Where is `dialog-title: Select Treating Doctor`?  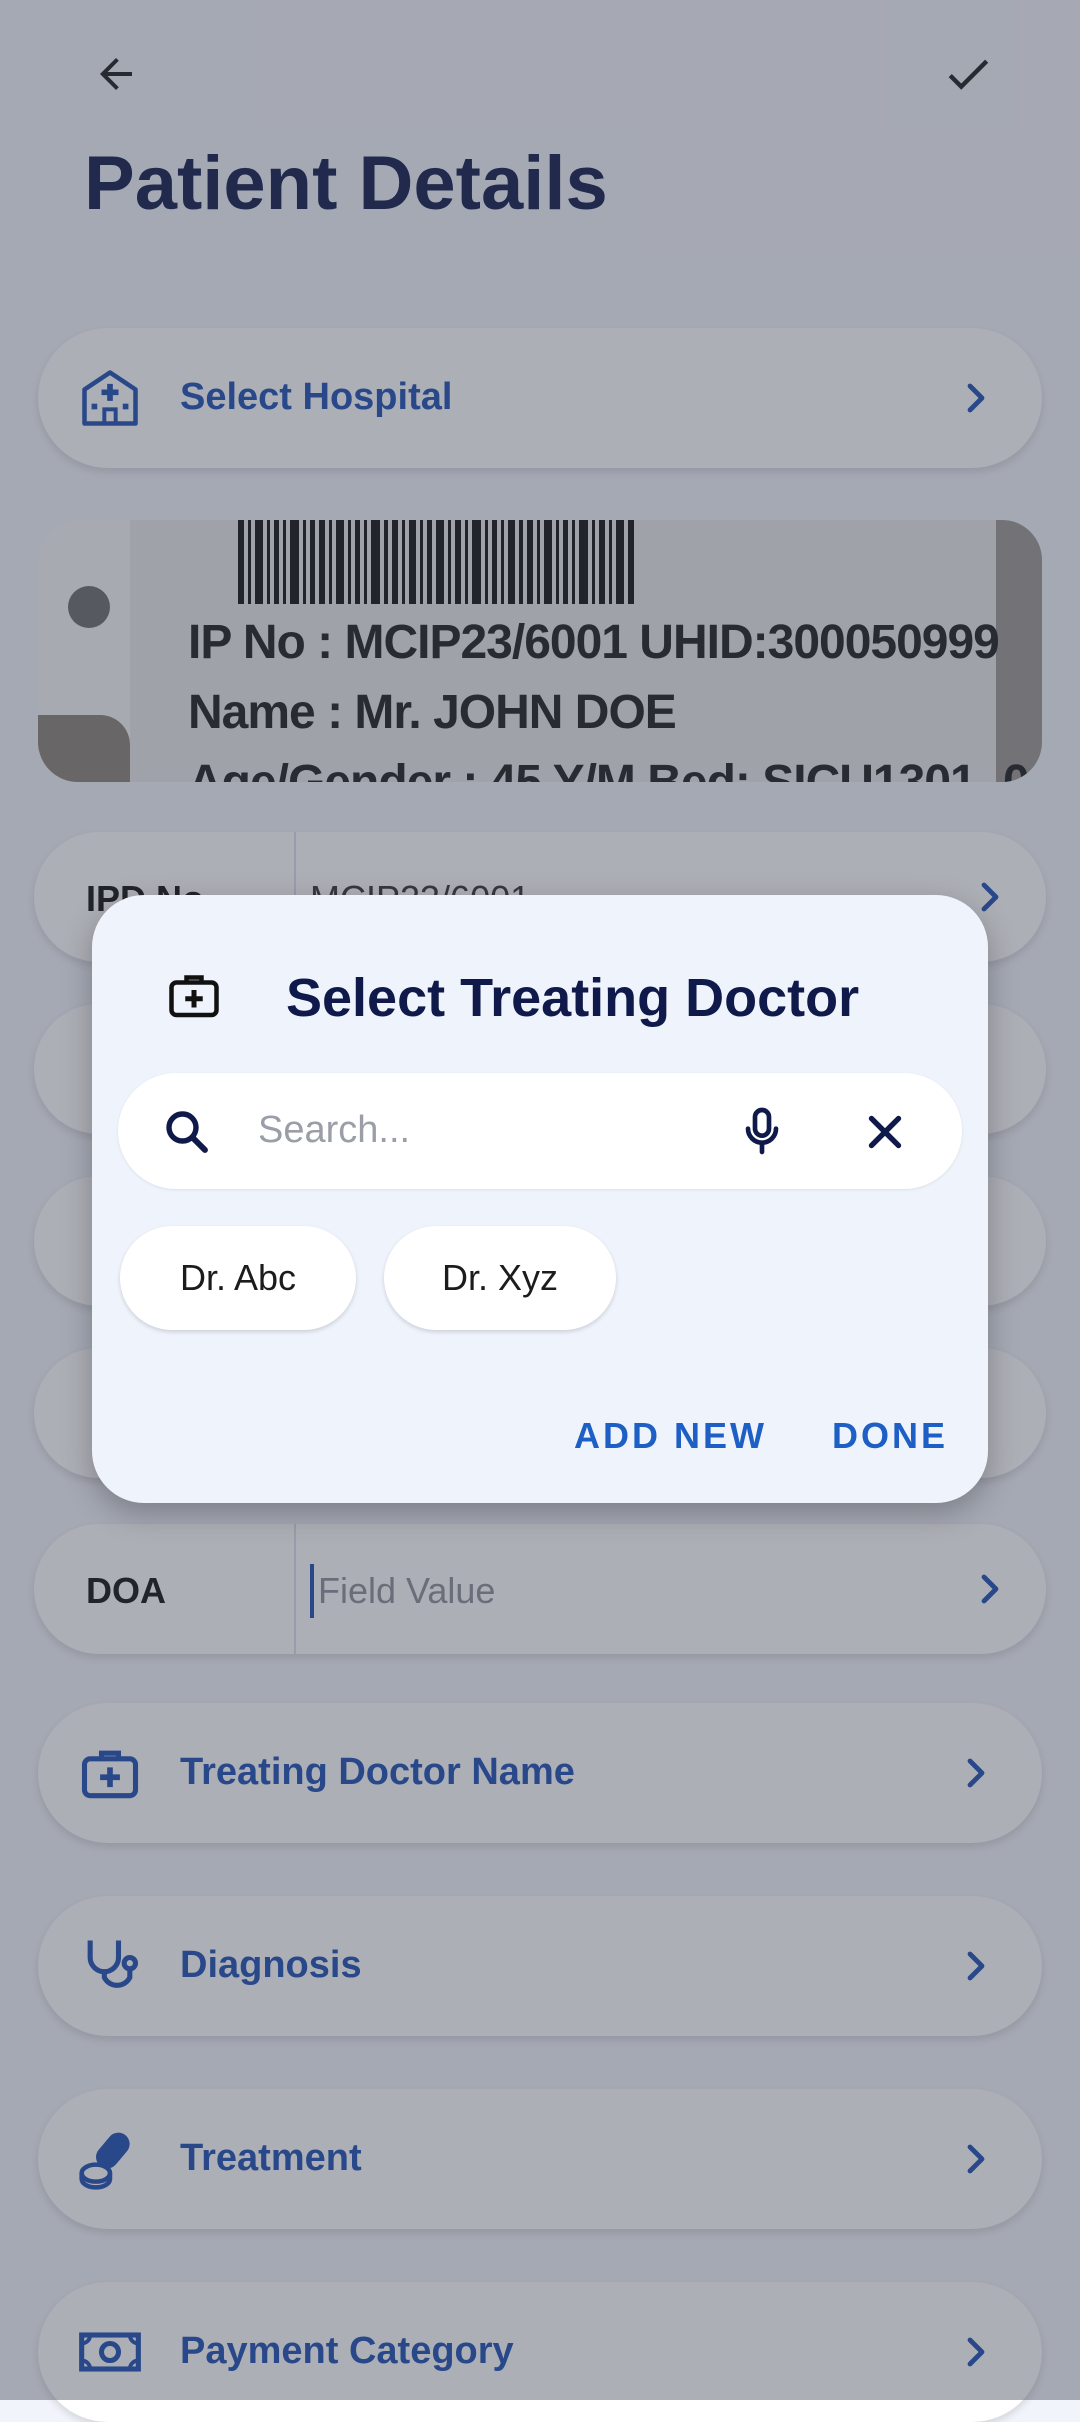
dialog-title: Select Treating Doctor is located at coordinates (573, 998).